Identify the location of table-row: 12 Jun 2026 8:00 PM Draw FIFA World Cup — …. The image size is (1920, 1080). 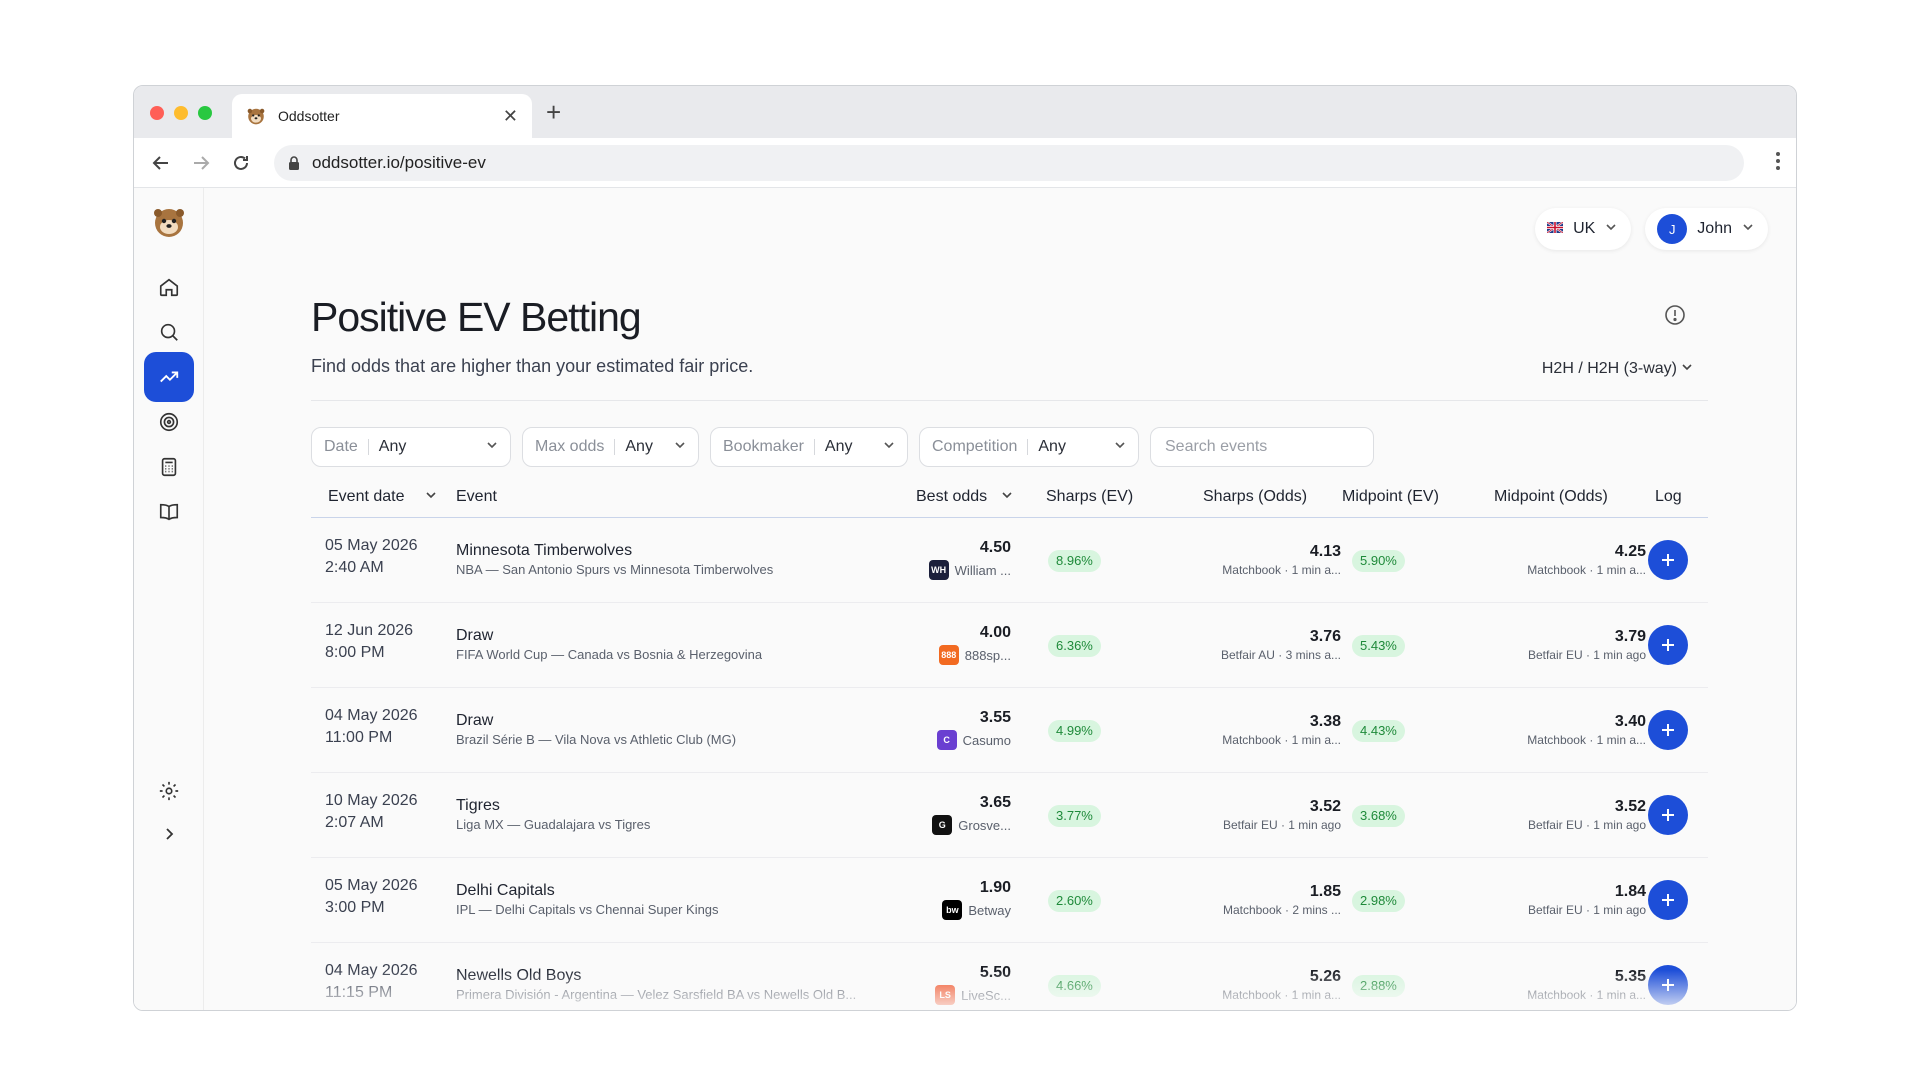
(1009, 645).